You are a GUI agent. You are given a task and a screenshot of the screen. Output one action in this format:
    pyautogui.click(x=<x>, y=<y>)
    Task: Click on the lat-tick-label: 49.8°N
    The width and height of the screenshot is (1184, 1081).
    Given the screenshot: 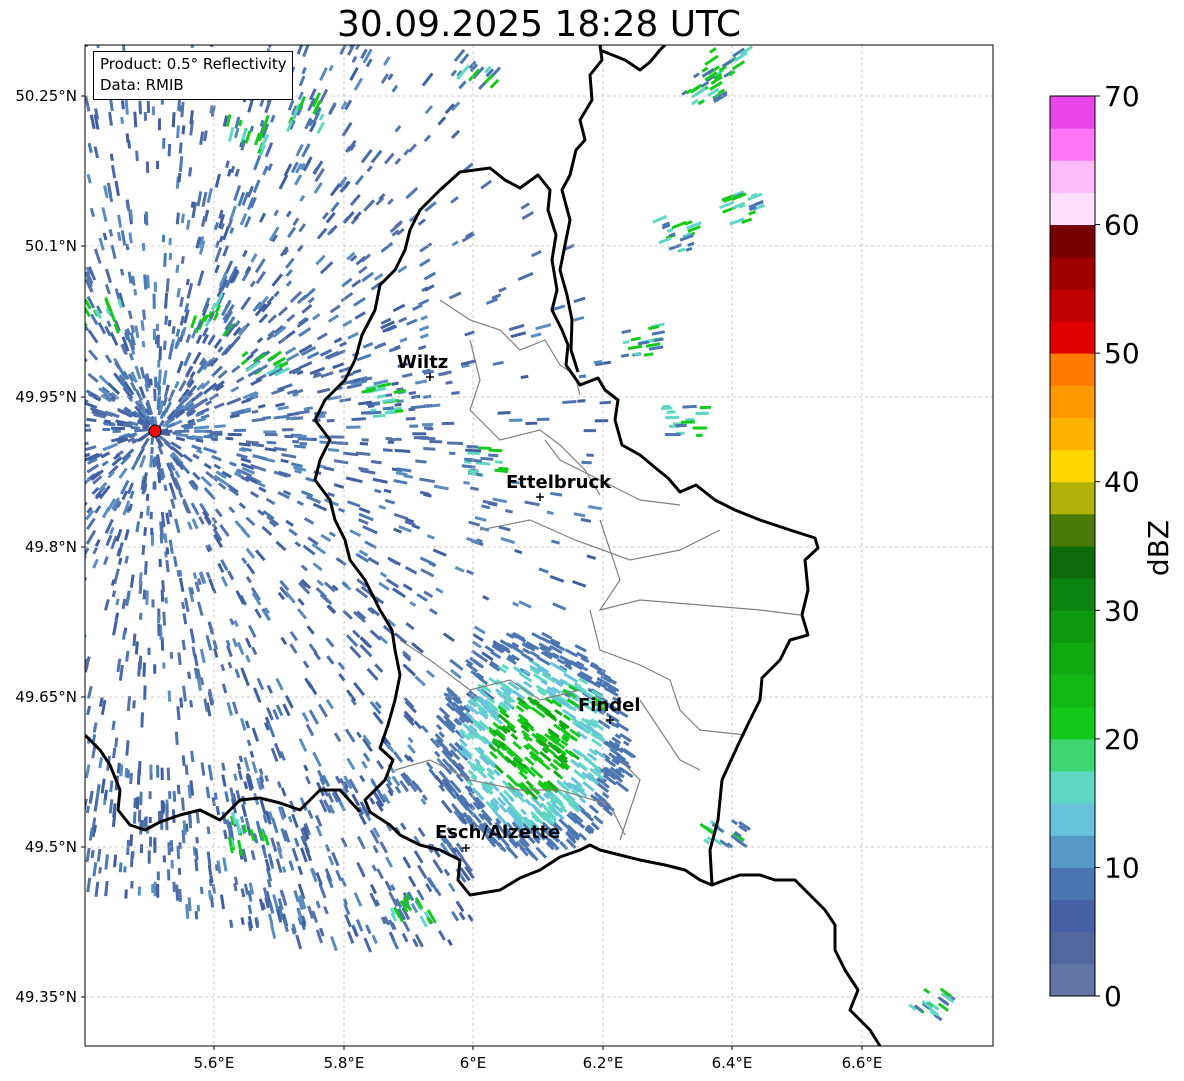 What is the action you would take?
    pyautogui.click(x=51, y=547)
    